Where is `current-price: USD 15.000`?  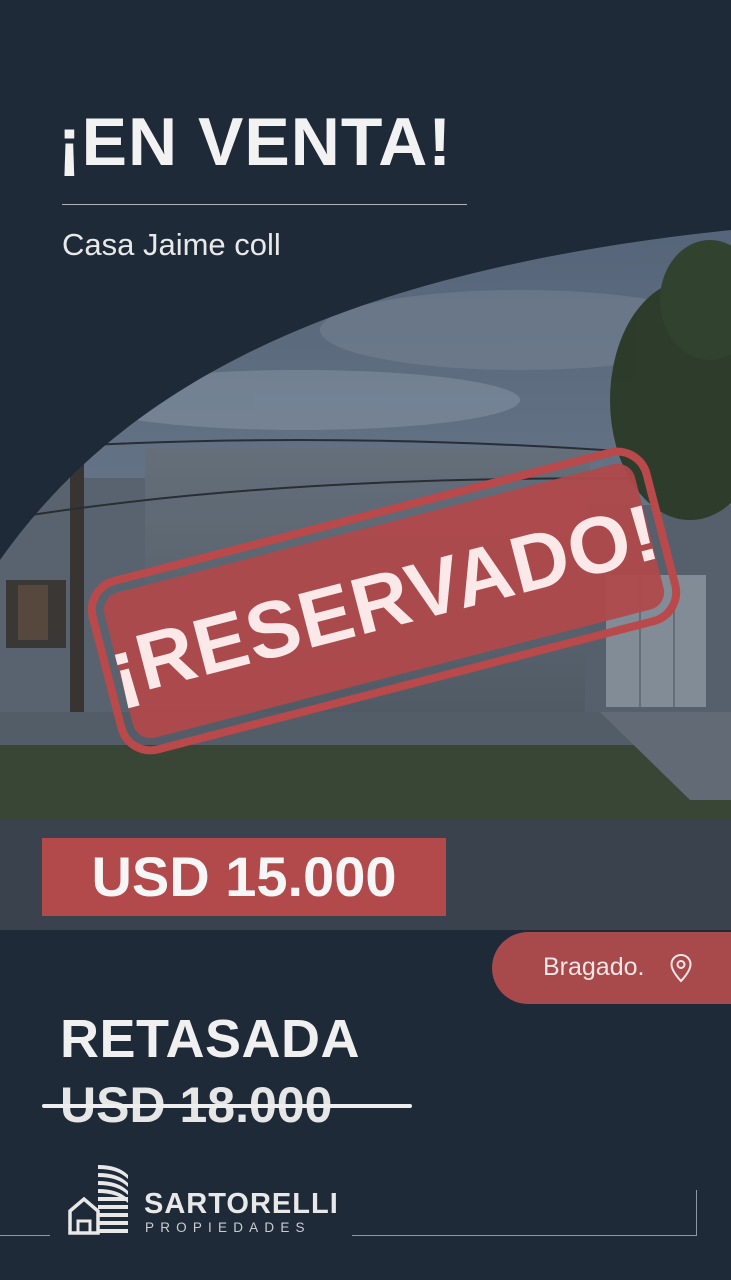
current-price: USD 15.000 is located at coordinates (244, 876).